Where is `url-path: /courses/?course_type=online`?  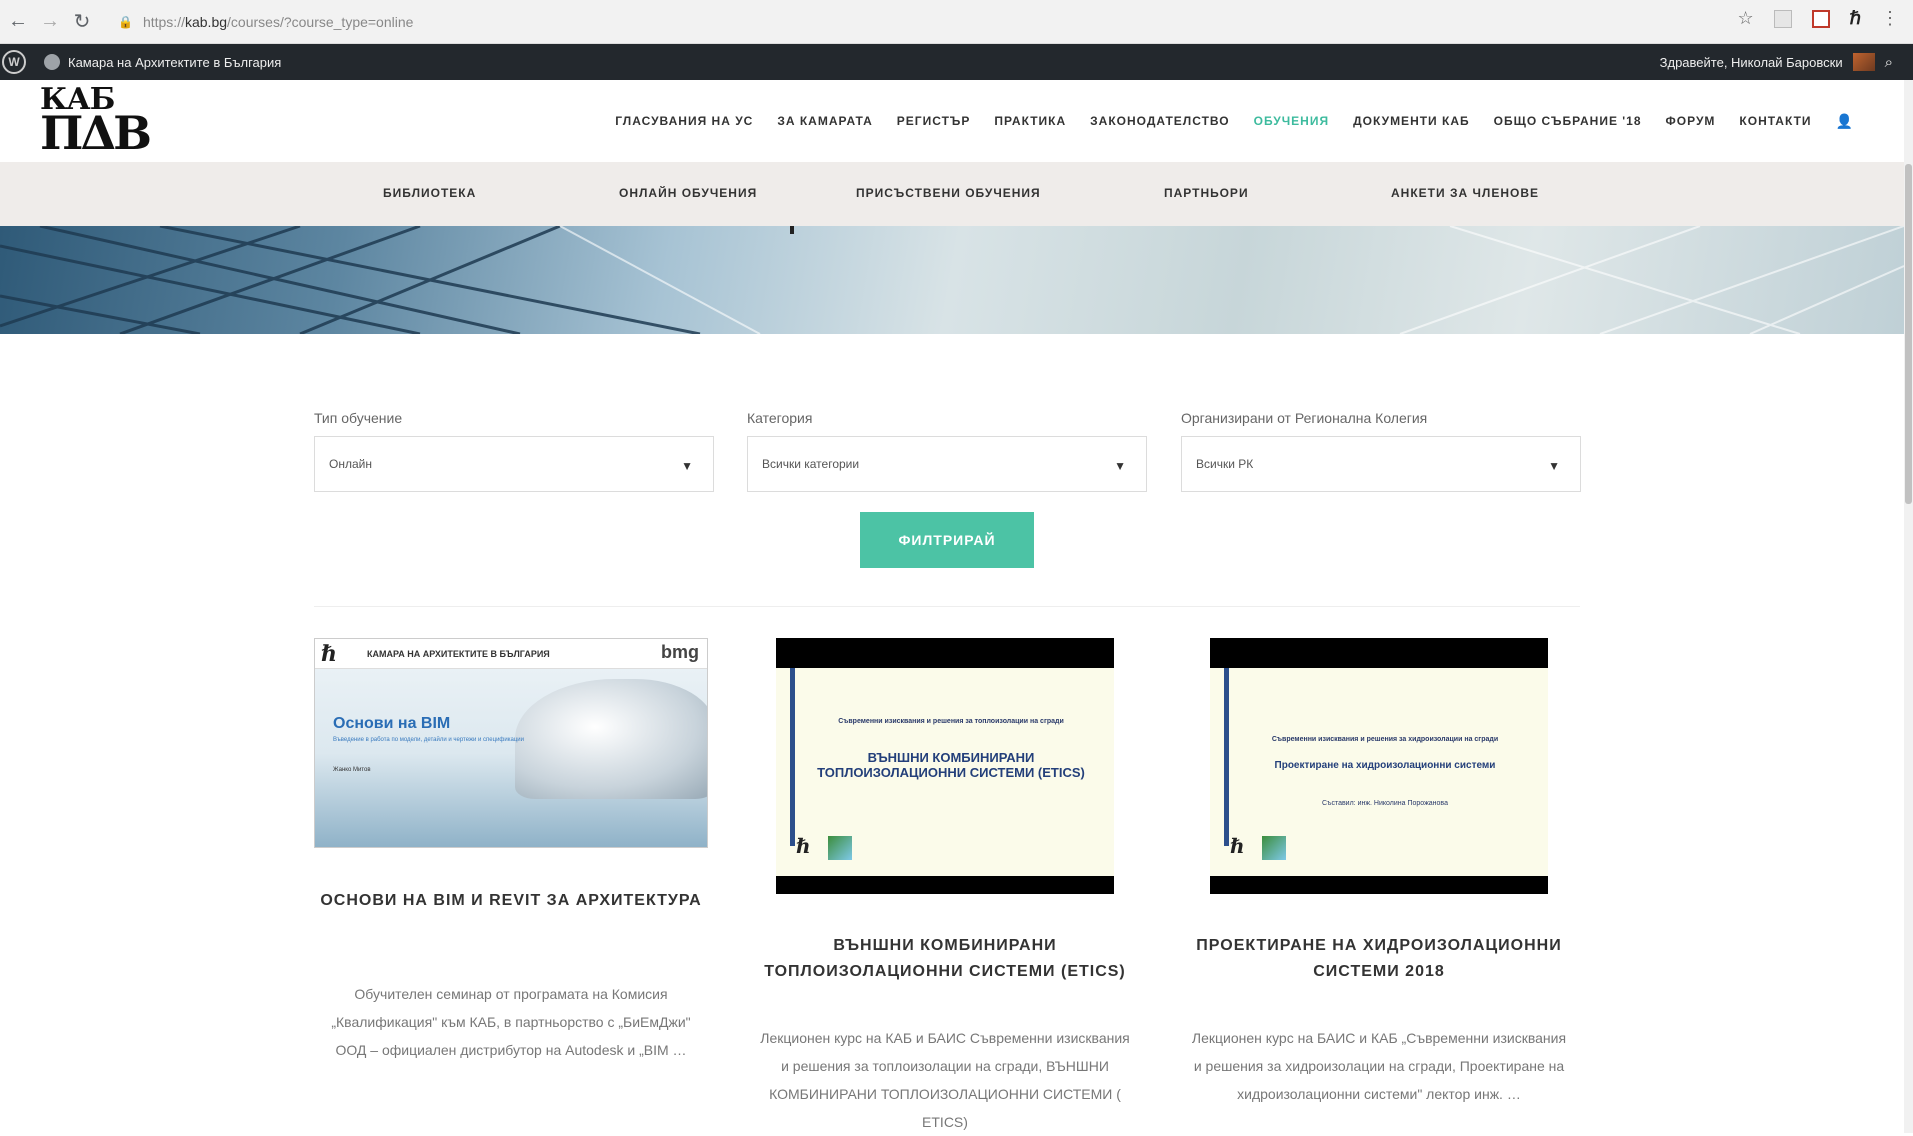 url-path: /courses/?course_type=online is located at coordinates (320, 22).